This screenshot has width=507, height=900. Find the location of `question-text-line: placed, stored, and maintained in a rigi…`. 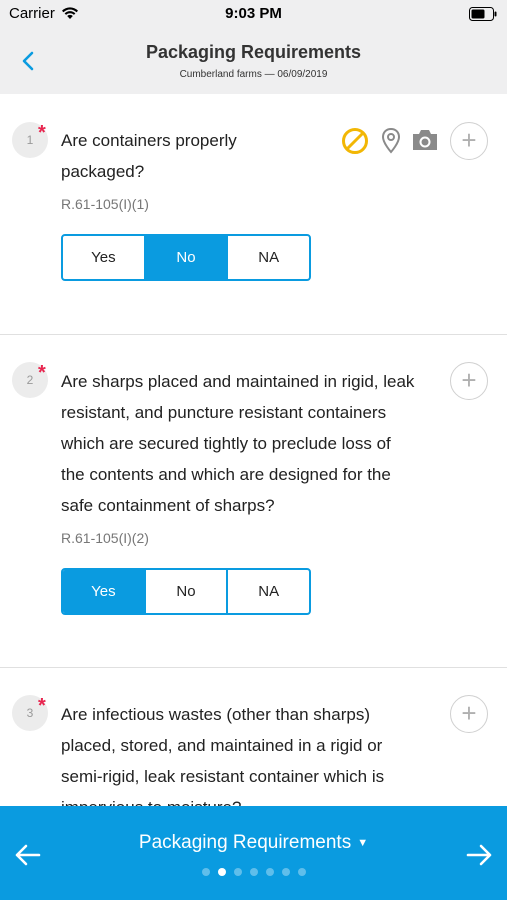

question-text-line: placed, stored, and maintained in a rigi… is located at coordinates (222, 745).